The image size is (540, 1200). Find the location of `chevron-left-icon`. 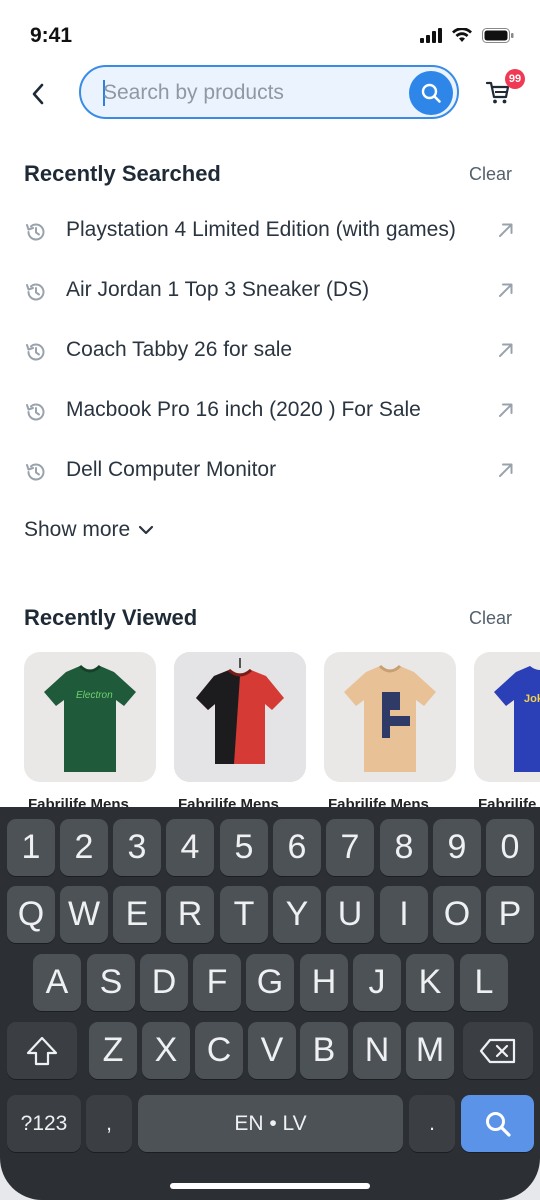

chevron-left-icon is located at coordinates (38, 94).